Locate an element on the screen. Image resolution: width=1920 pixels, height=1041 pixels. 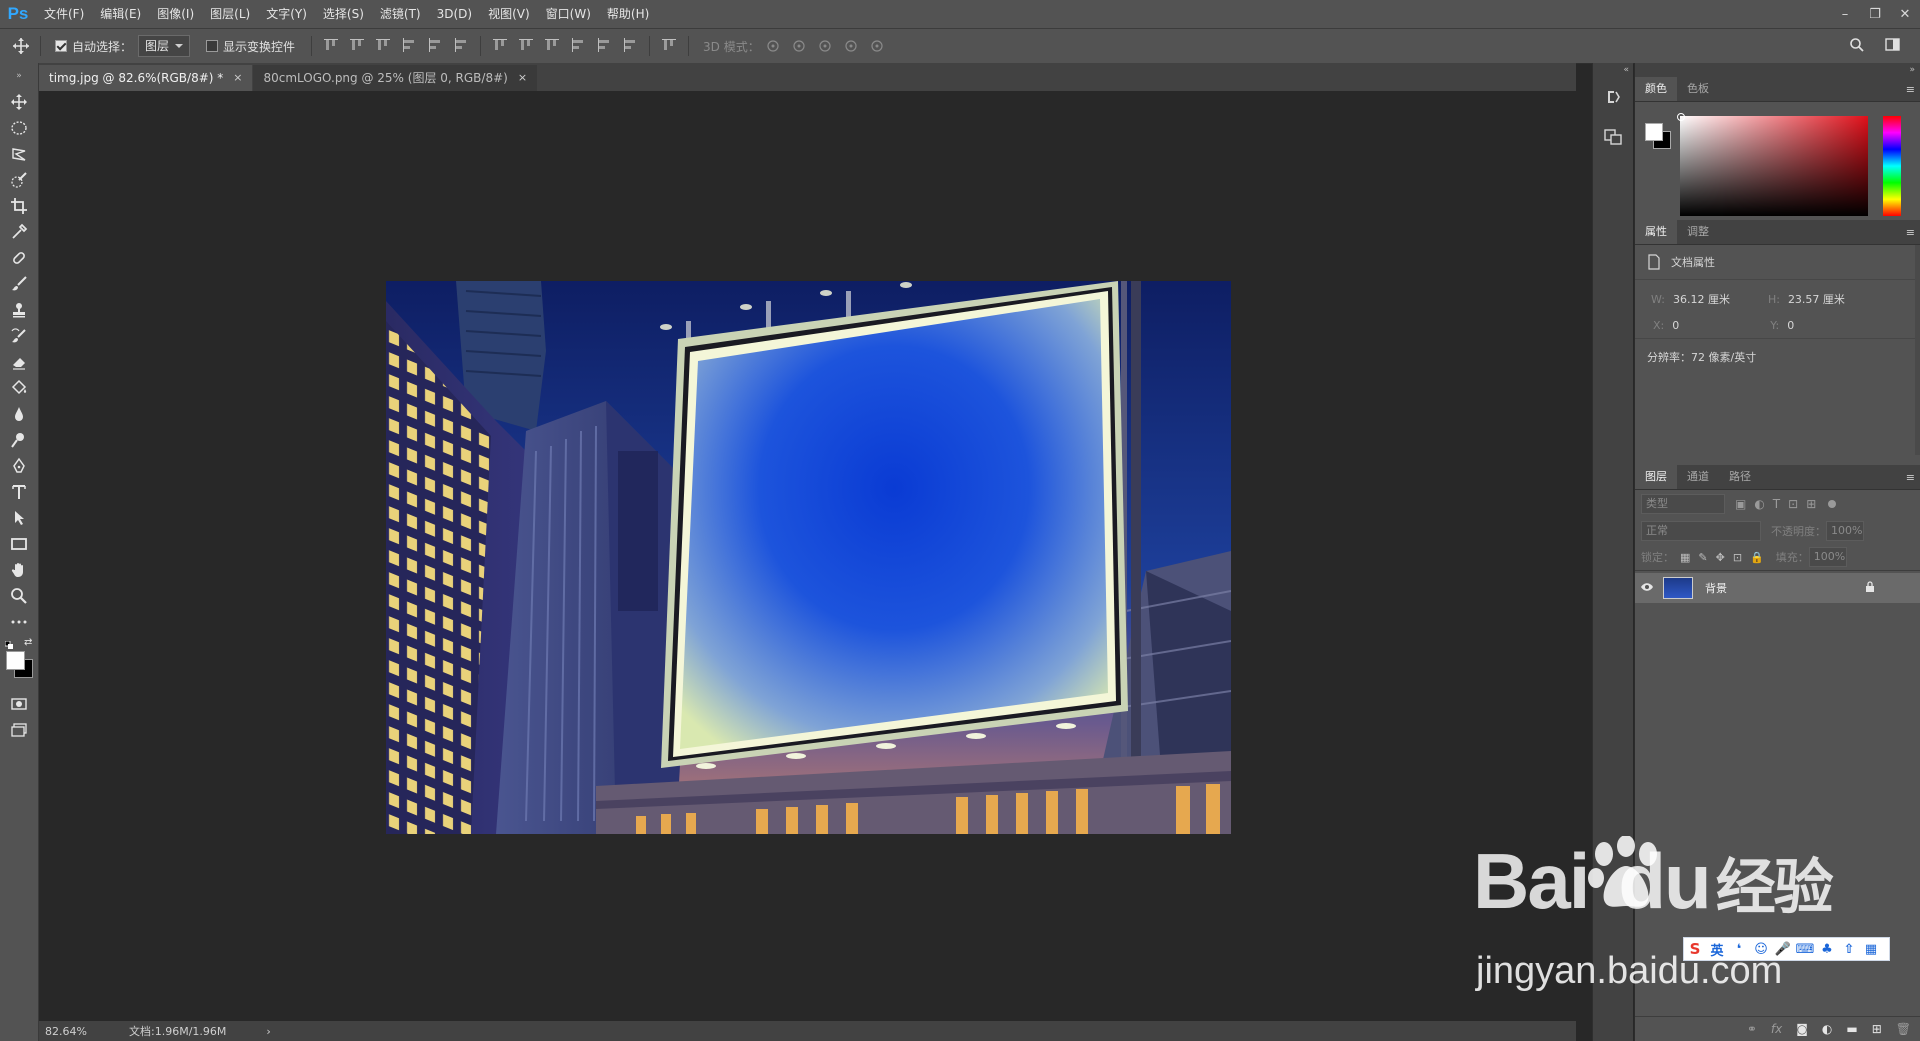
move-tool-icon is located at coordinates (19, 102).